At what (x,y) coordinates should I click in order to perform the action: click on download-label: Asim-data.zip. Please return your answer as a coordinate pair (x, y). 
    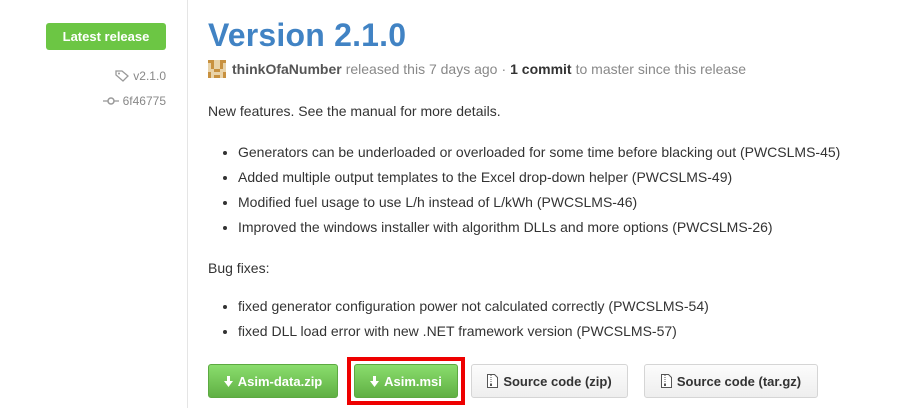
    Looking at the image, I should click on (280, 381).